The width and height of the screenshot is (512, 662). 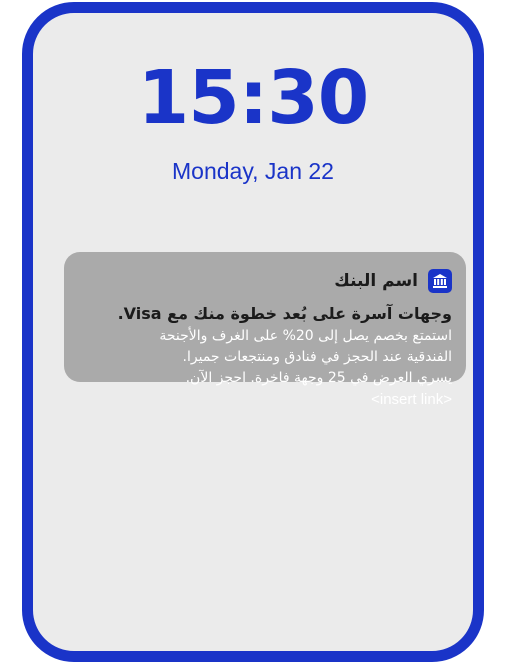 What do you see at coordinates (376, 281) in the screenshot?
I see `notification-app-name: اسم البنك` at bounding box center [376, 281].